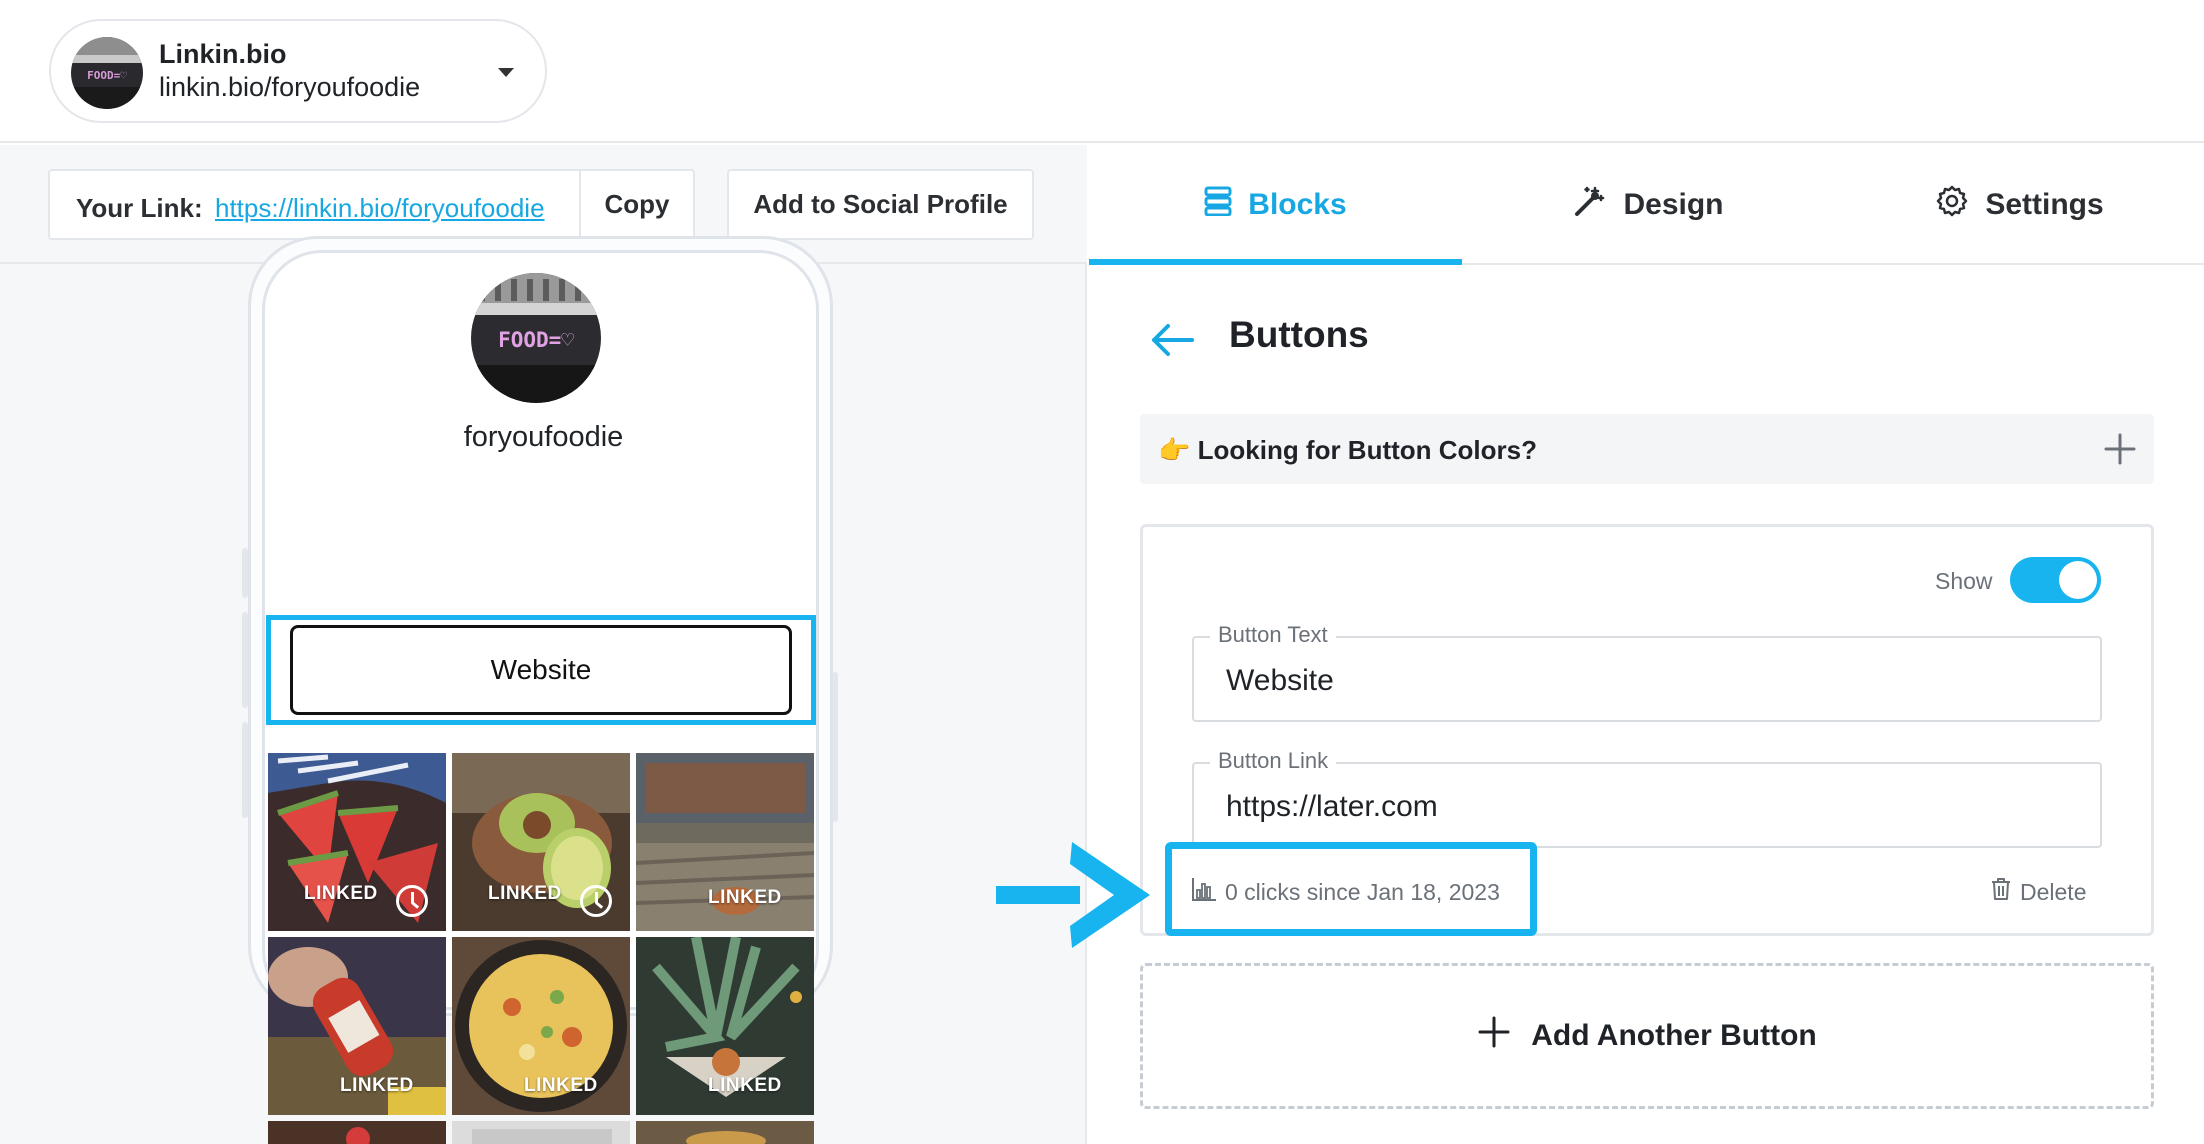 The image size is (2204, 1144). What do you see at coordinates (541, 1026) in the screenshot?
I see `grid-tile-frittata: LINKED` at bounding box center [541, 1026].